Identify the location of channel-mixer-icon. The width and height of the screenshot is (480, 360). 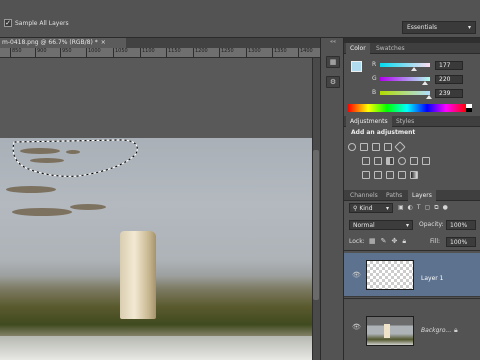
(414, 161).